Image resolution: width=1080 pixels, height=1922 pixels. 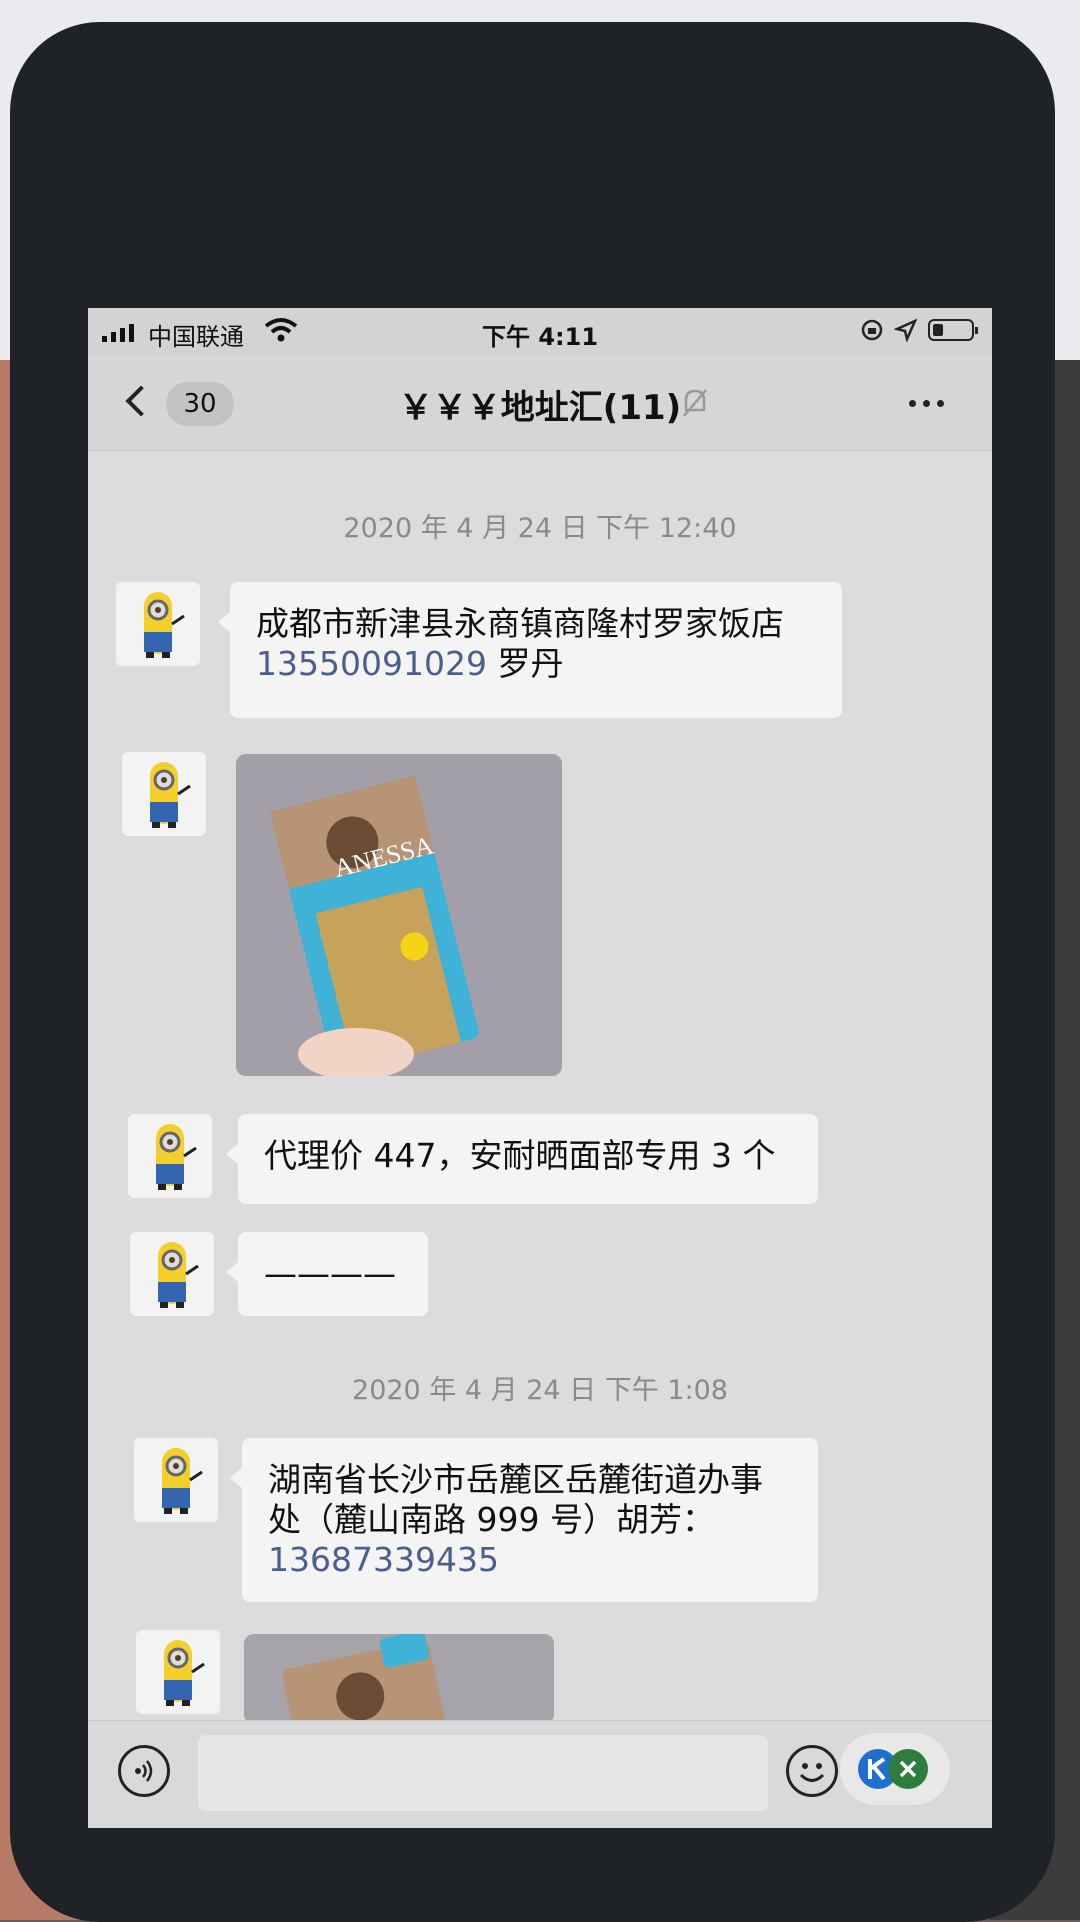 I want to click on emoji-button, so click(x=812, y=1771).